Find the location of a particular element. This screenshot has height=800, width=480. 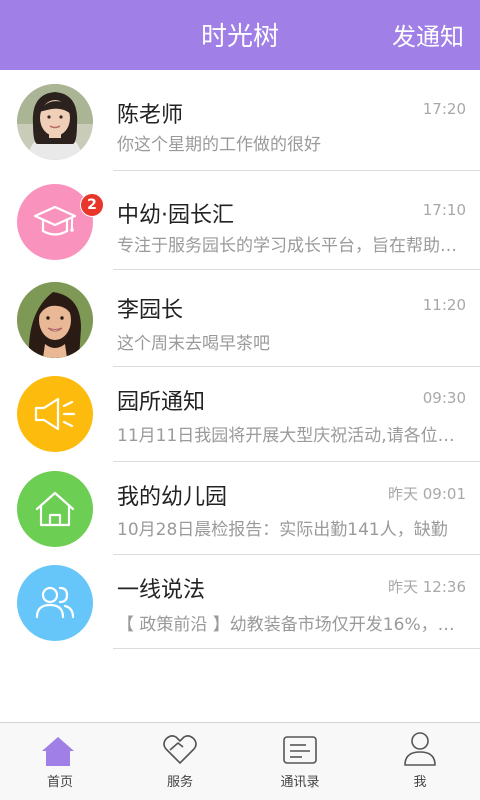

tab-label: 服务 is located at coordinates (179, 782).